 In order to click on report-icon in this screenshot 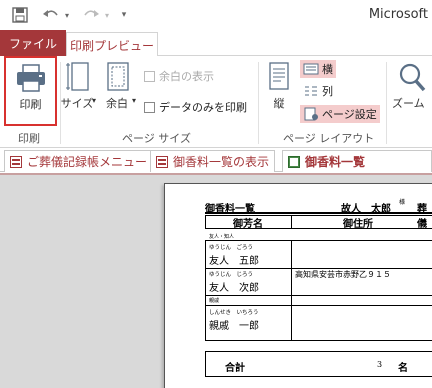, I will do `click(294, 161)`.